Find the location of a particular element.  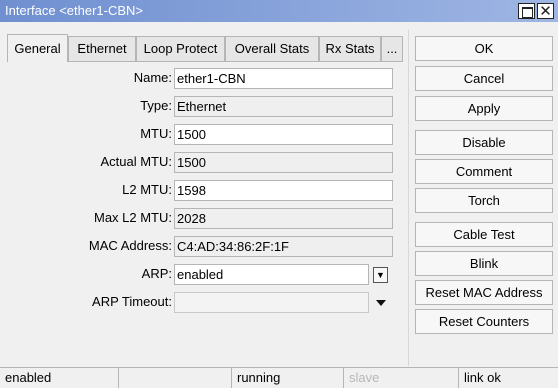

arp-timeout-label: ARP Timeout: is located at coordinates (132, 301).